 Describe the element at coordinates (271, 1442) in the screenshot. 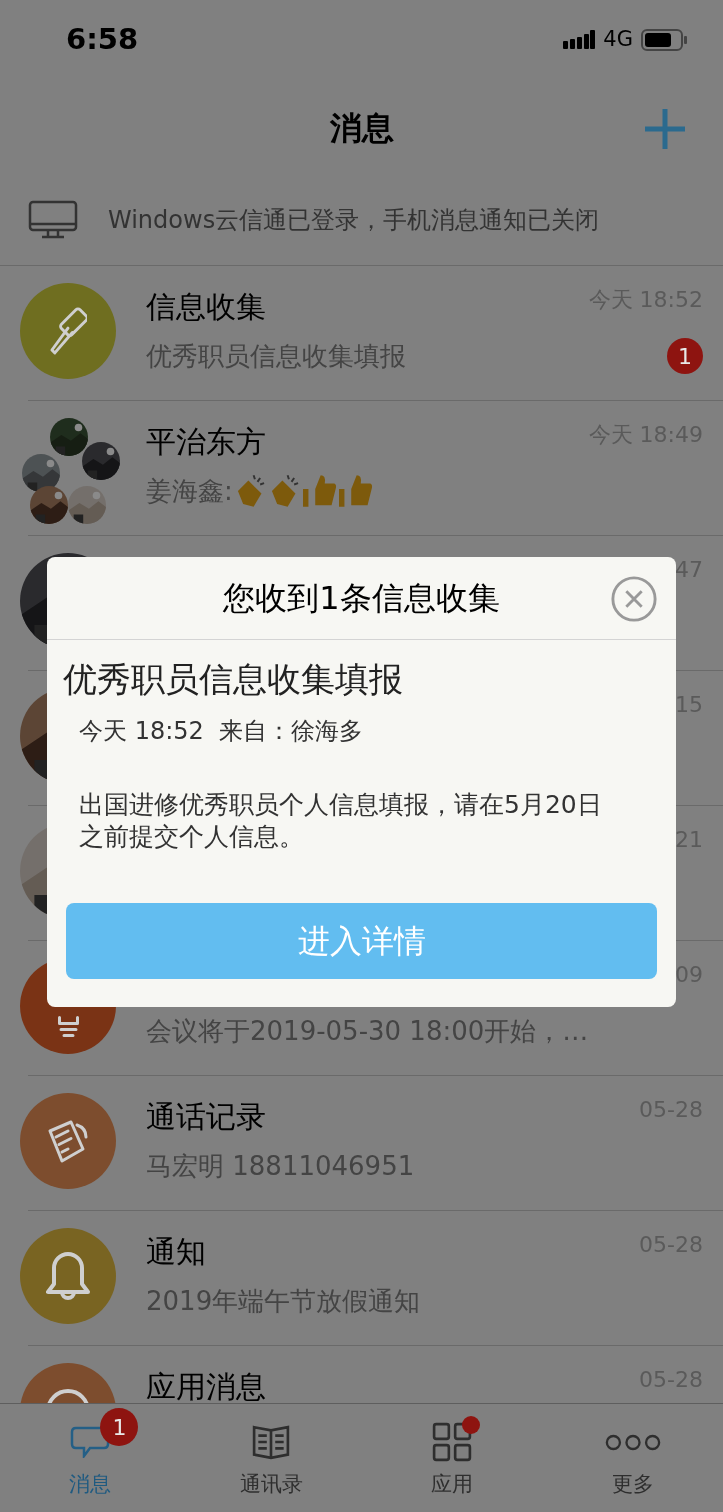

I see `book-icon` at that location.